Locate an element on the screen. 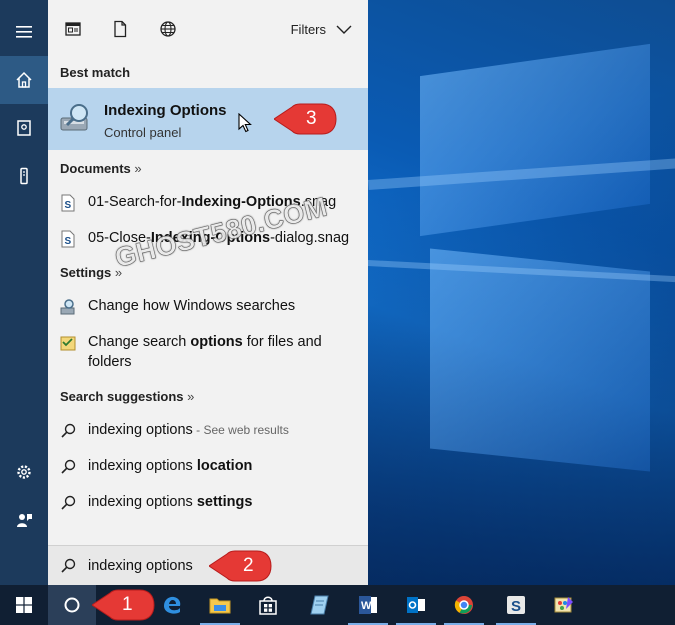 This screenshot has width=675, height=625. svg-text: W is located at coordinates (366, 606).